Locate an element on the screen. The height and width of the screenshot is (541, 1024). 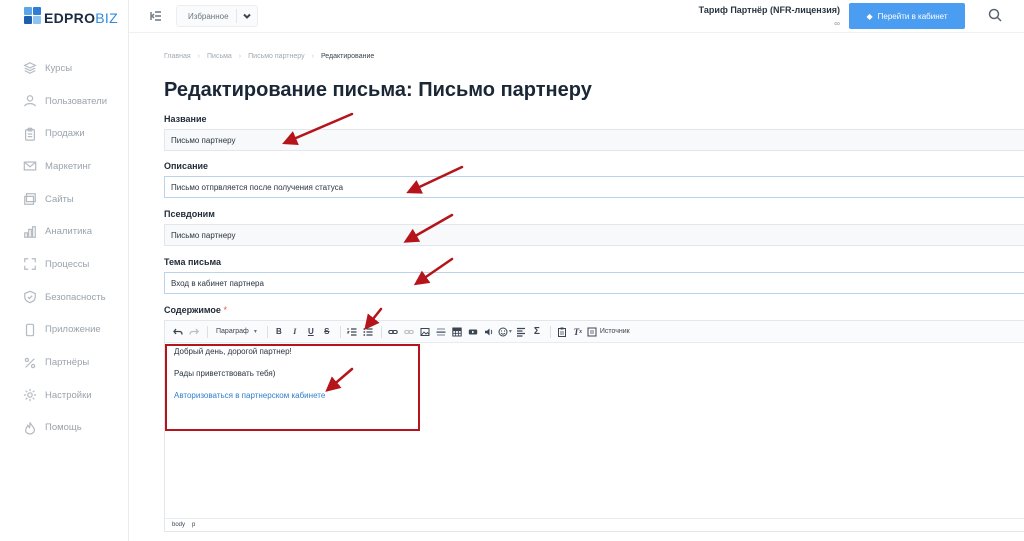
status-path-body: body is located at coordinates (178, 525).